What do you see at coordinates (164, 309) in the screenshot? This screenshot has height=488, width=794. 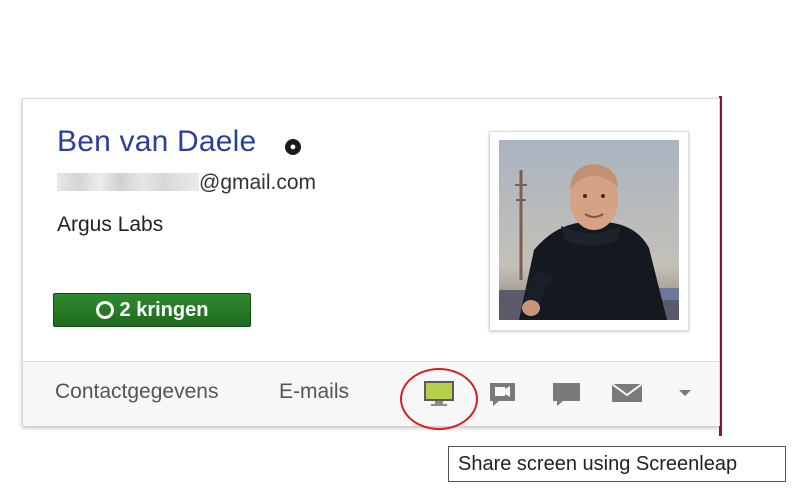 I see `circles-button-label: 2 kringen` at bounding box center [164, 309].